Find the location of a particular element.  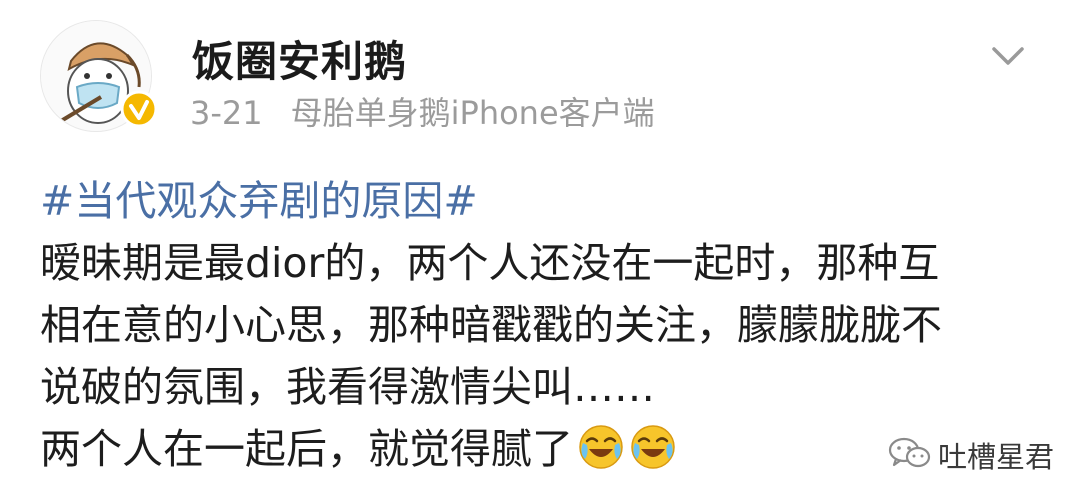

author-name: 饭圈安利鹅 is located at coordinates (299, 58).